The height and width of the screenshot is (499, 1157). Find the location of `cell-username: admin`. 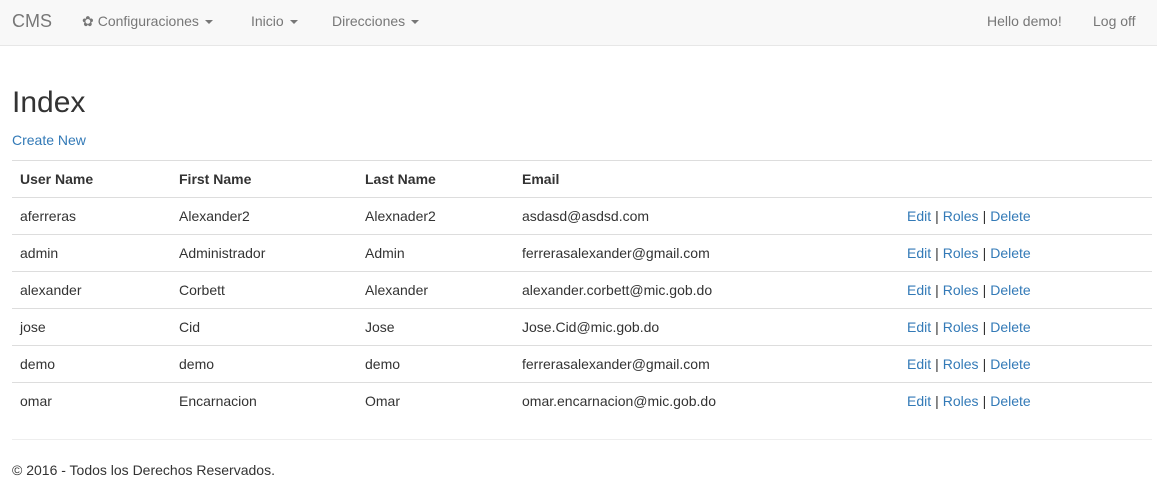

cell-username: admin is located at coordinates (91, 253).